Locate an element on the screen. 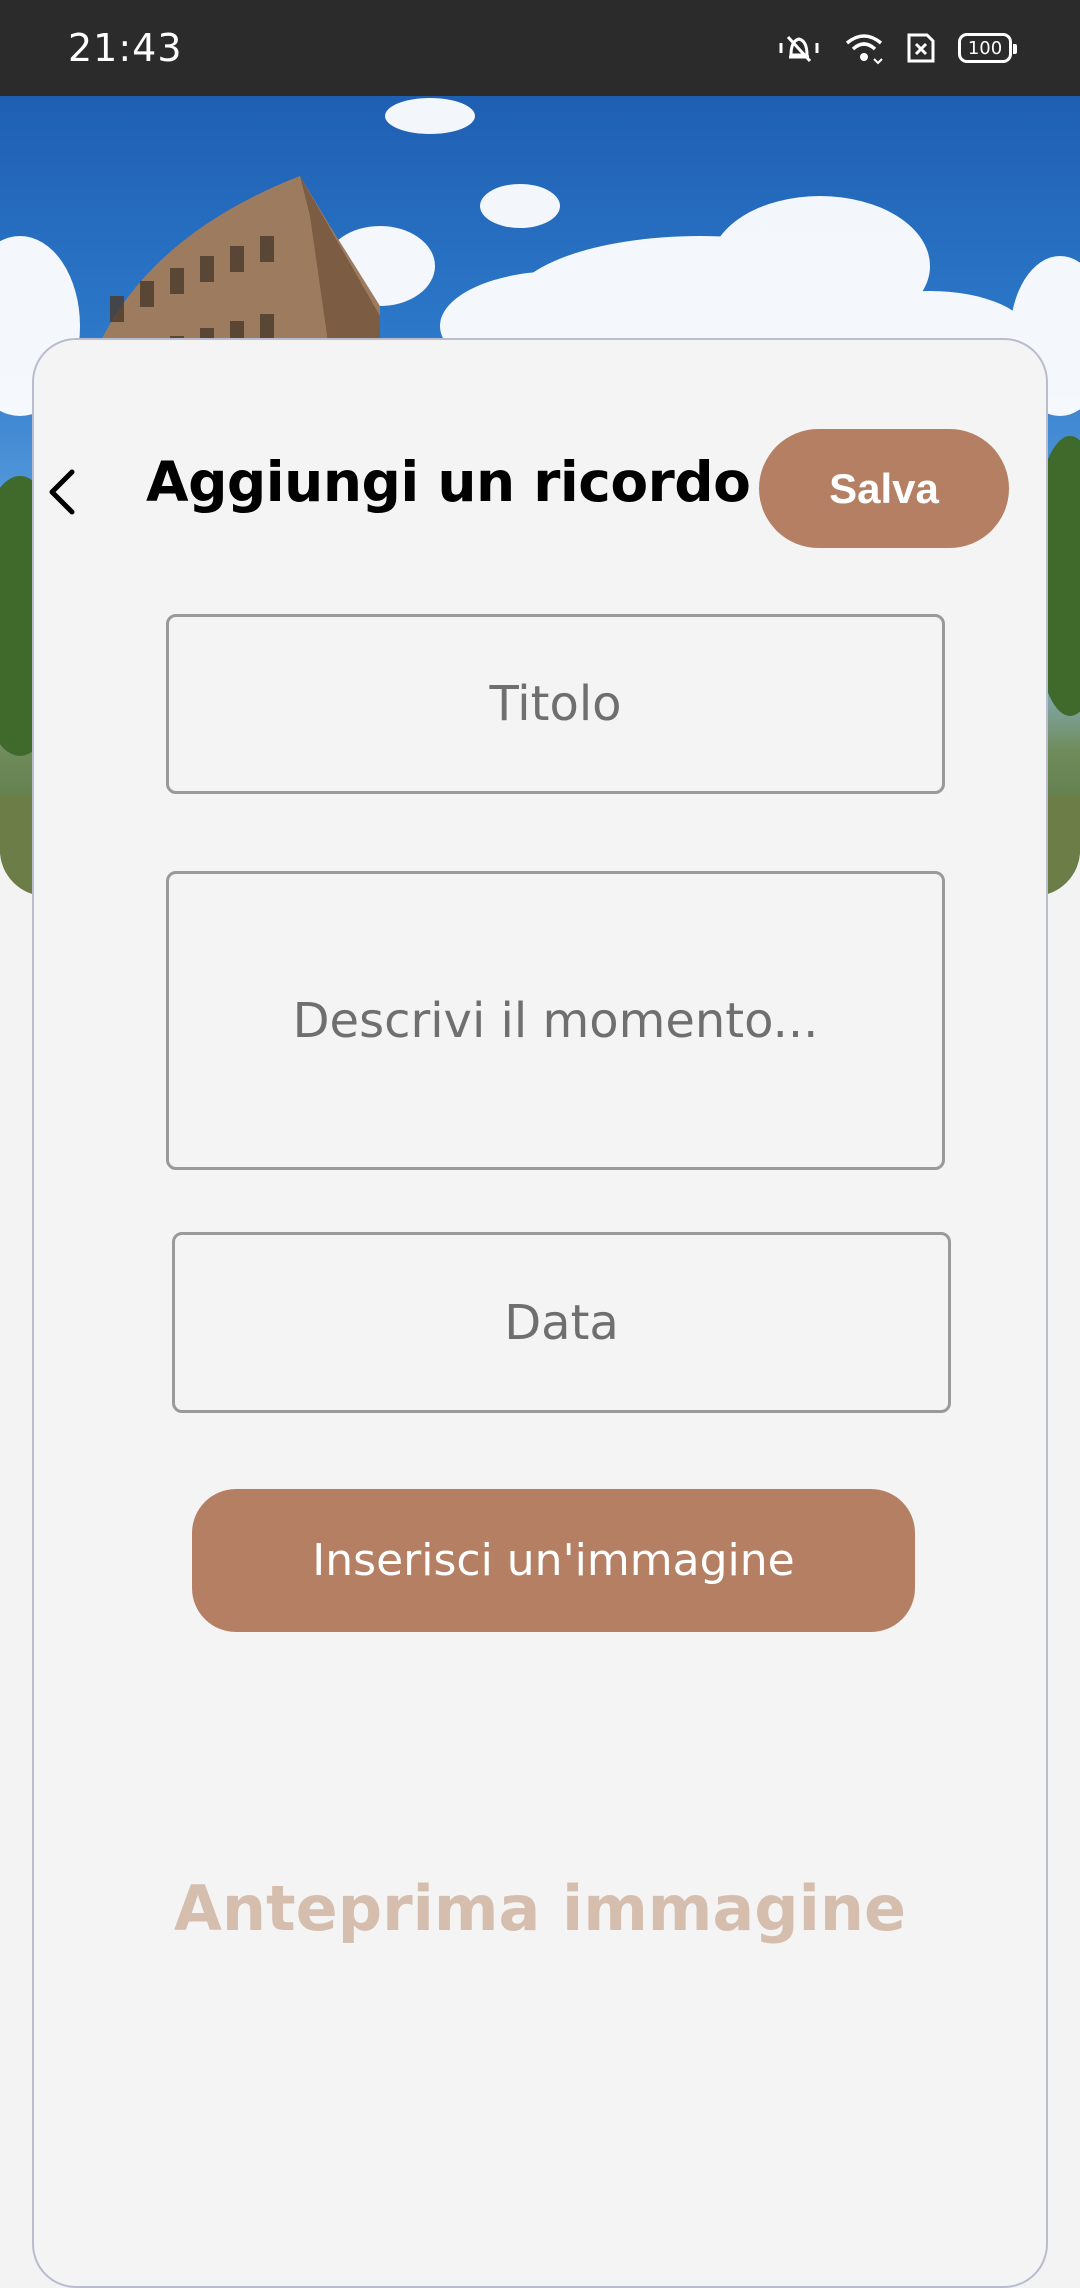  back-button is located at coordinates (62, 492).